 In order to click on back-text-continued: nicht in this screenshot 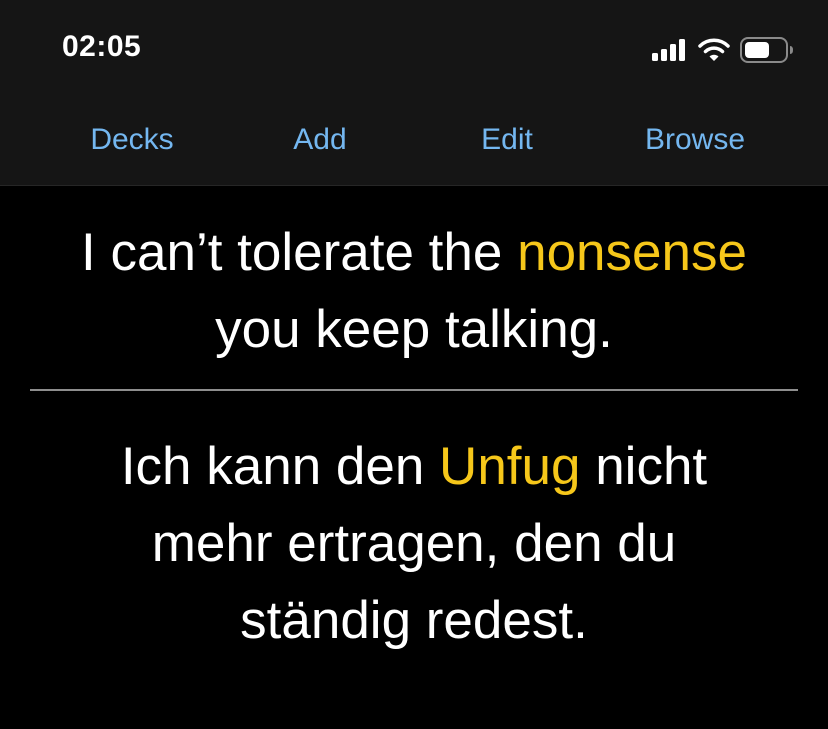, I will do `click(644, 466)`.